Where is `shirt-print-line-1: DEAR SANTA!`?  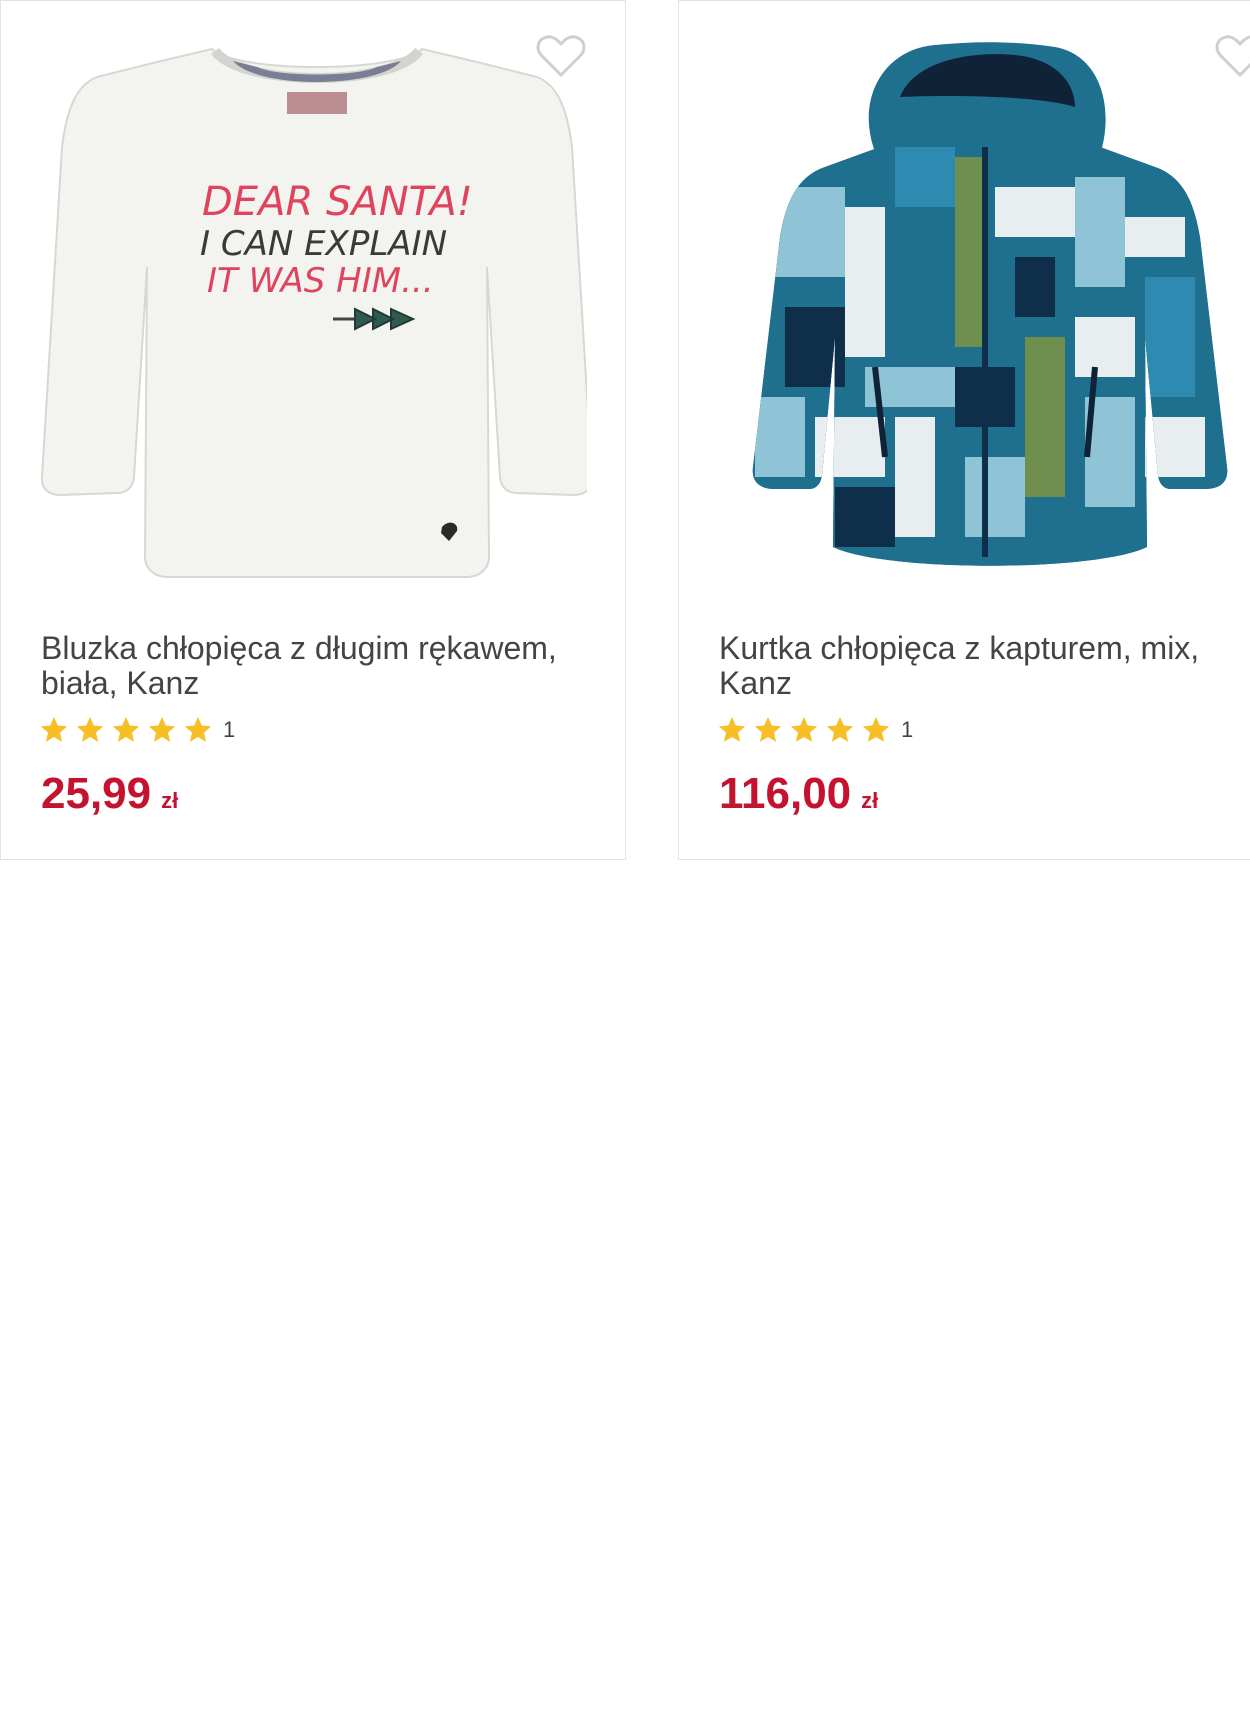 shirt-print-line-1: DEAR SANTA! is located at coordinates (337, 202).